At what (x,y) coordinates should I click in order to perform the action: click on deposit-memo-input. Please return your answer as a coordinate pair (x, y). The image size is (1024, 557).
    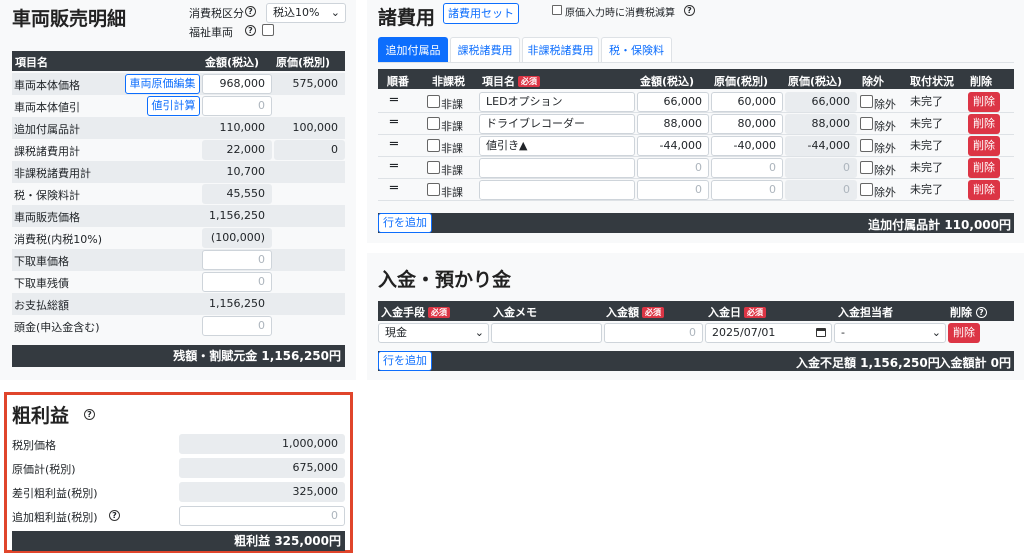
    Looking at the image, I should click on (546, 333).